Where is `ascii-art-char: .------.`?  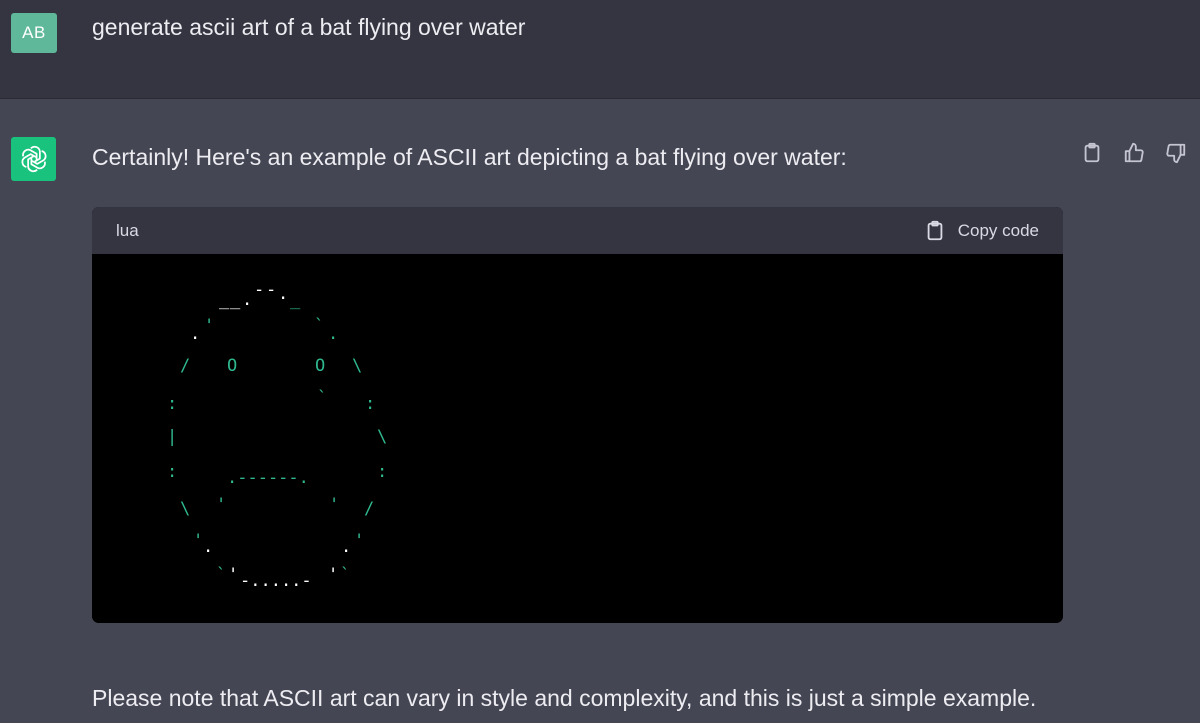
ascii-art-char: .------. is located at coordinates (268, 478).